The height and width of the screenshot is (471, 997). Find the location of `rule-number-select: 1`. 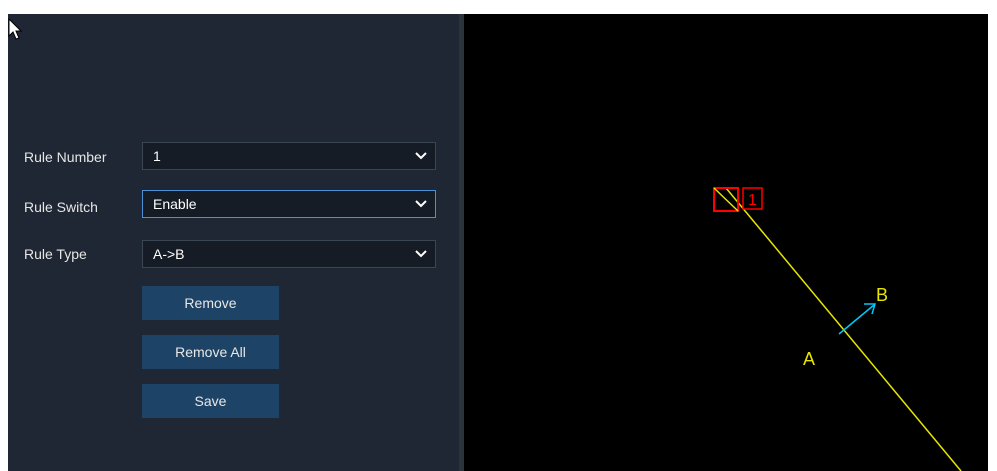

rule-number-select: 1 is located at coordinates (289, 156).